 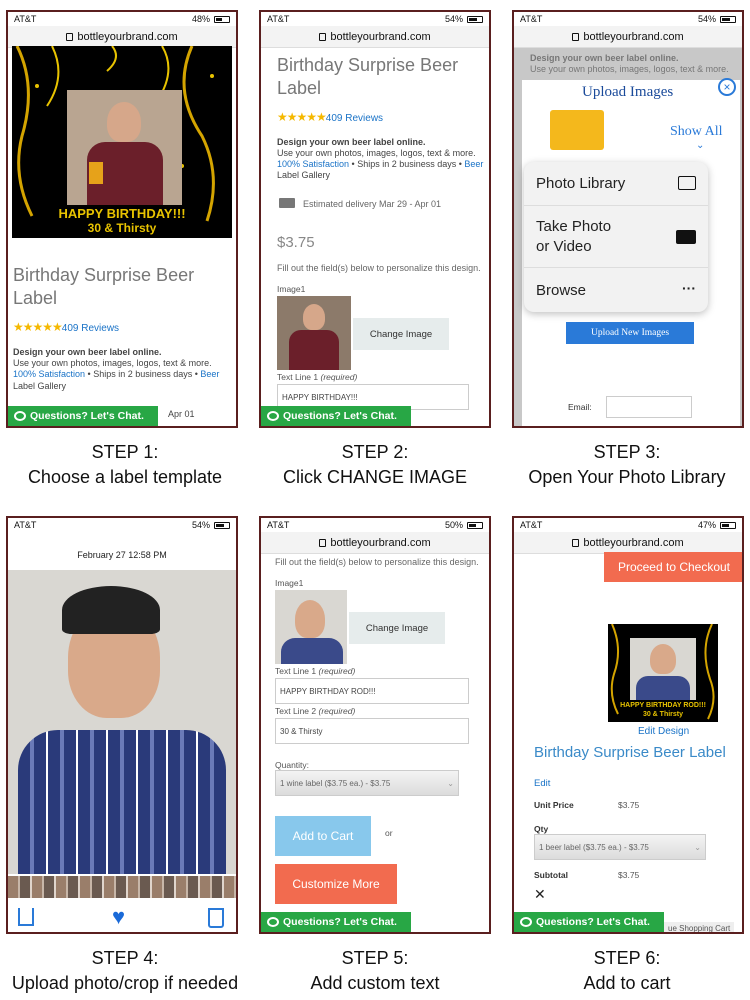 What do you see at coordinates (96, 173) in the screenshot?
I see `beer-glass` at bounding box center [96, 173].